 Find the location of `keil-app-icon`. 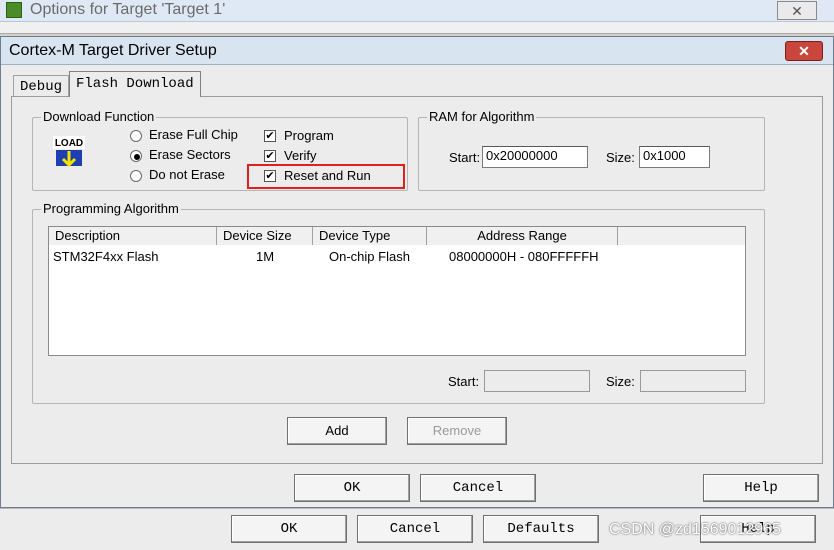

keil-app-icon is located at coordinates (14, 10).